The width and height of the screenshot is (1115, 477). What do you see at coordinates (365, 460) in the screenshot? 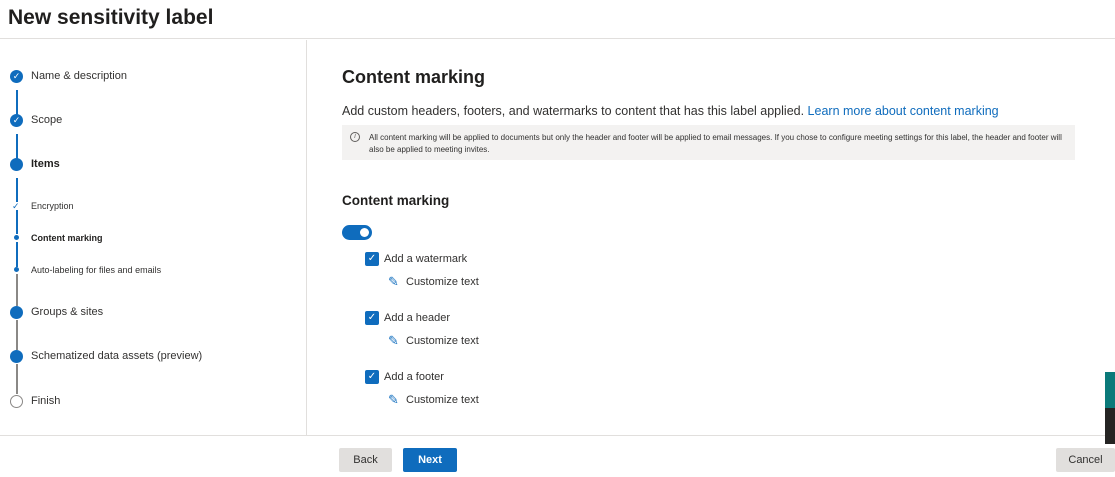
I see `back-button: Back` at bounding box center [365, 460].